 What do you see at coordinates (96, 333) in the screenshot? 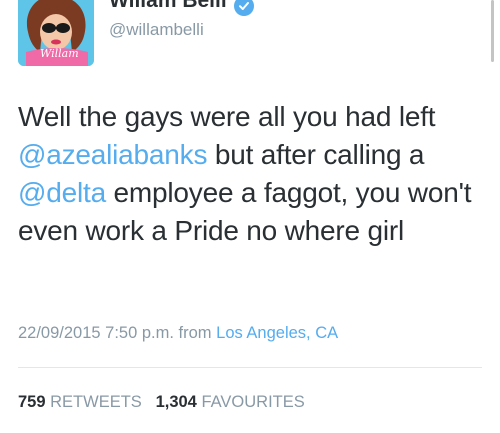
I see `timestamp: 22/09/2015 7:50 p.m.` at bounding box center [96, 333].